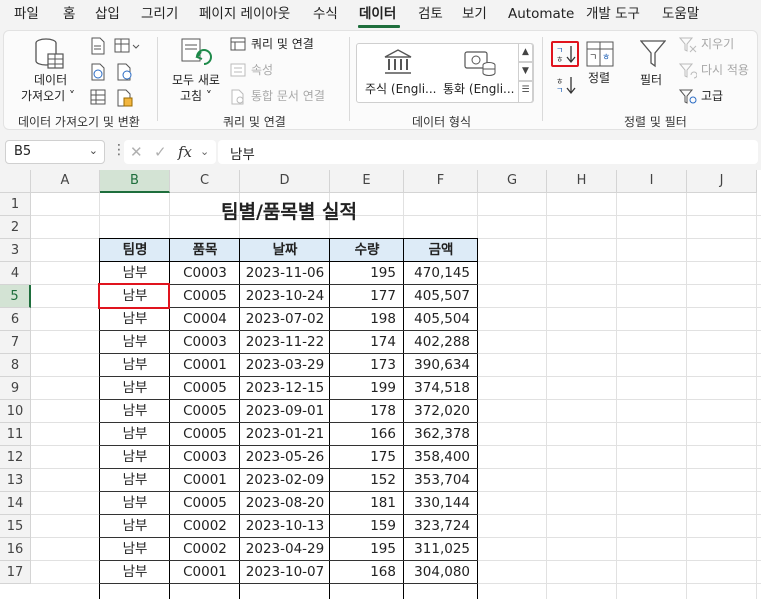  Describe the element at coordinates (205, 181) in the screenshot. I see `column-header-c: C` at that location.